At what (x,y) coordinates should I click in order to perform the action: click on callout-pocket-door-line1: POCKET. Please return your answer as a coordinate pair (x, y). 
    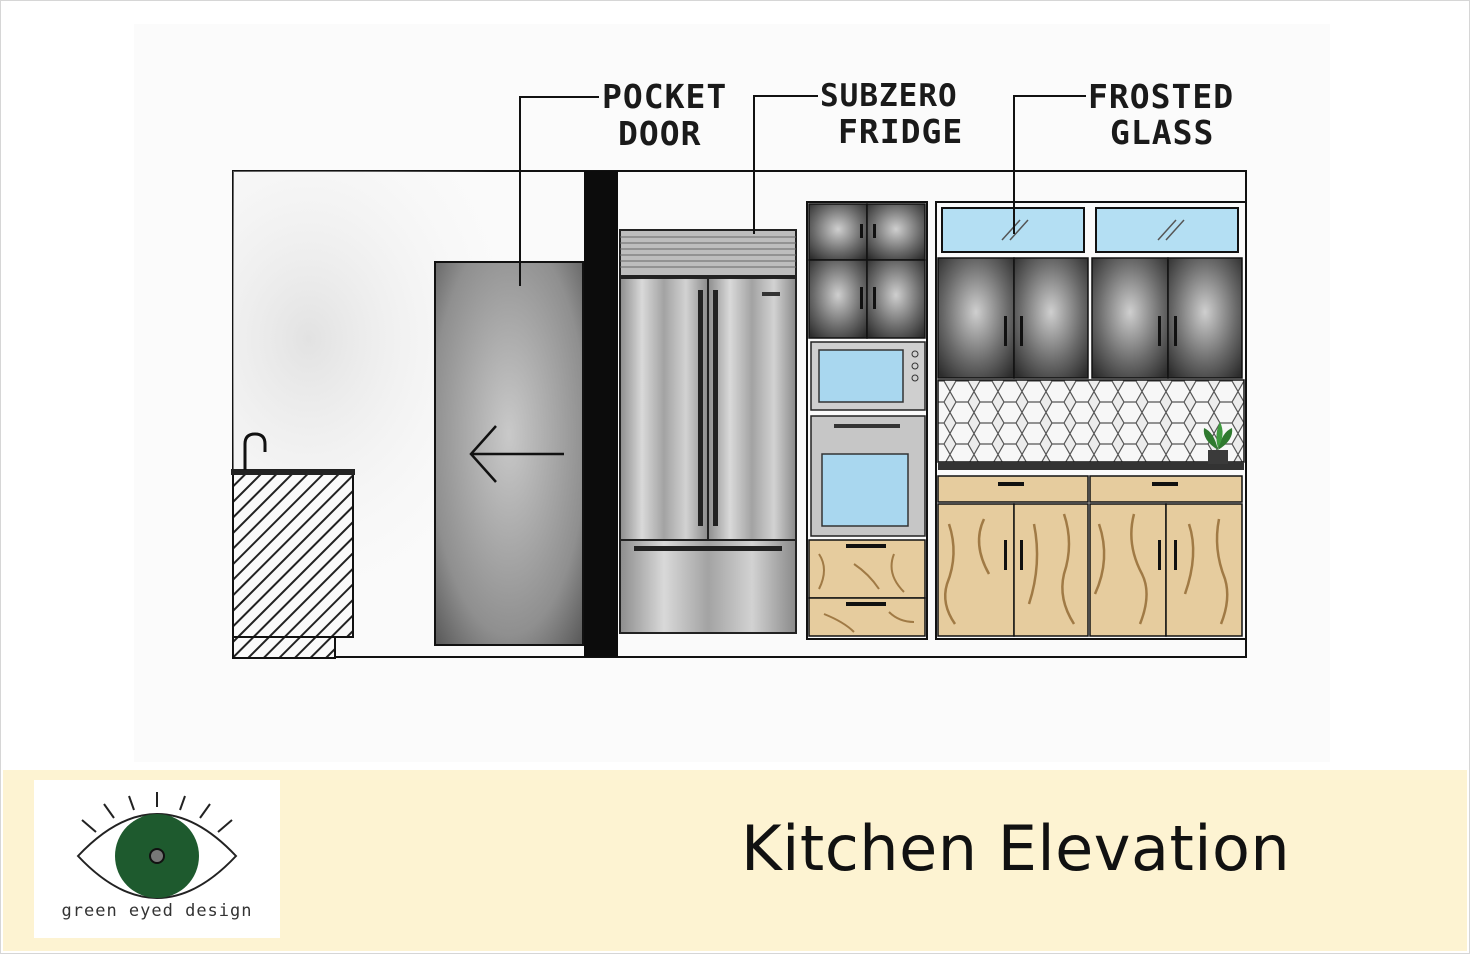
    Looking at the image, I should click on (664, 96).